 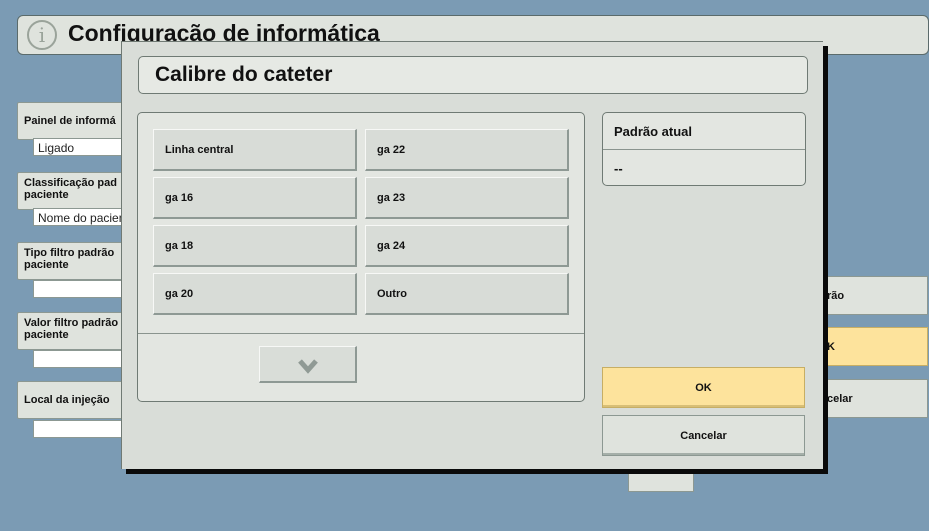 I want to click on bg-item-label: Classificação pad paciente, so click(x=70, y=189).